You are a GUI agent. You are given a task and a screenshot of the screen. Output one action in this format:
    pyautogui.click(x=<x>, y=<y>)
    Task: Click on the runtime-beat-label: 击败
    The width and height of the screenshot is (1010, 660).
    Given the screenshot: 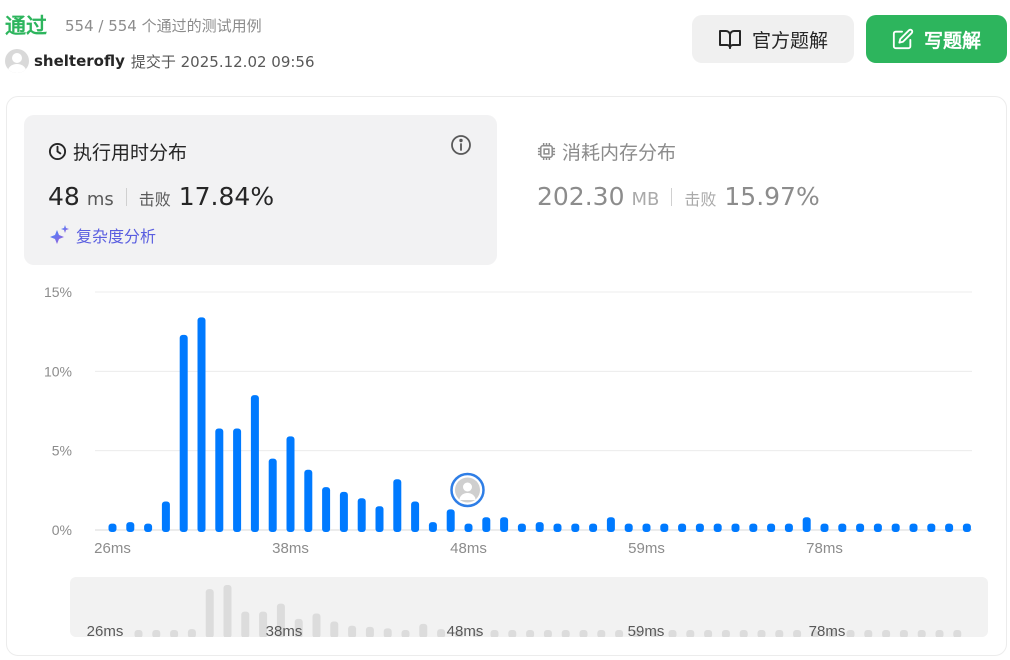 What is the action you would take?
    pyautogui.click(x=154, y=199)
    